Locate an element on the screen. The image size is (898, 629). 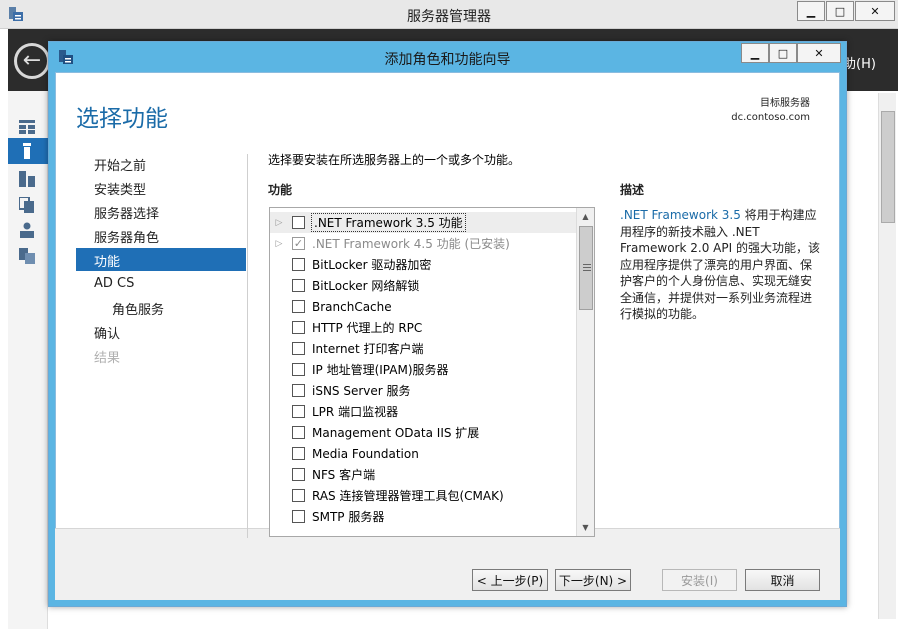
feature-label: HTTP 代理上的 RPC is located at coordinates (367, 328).